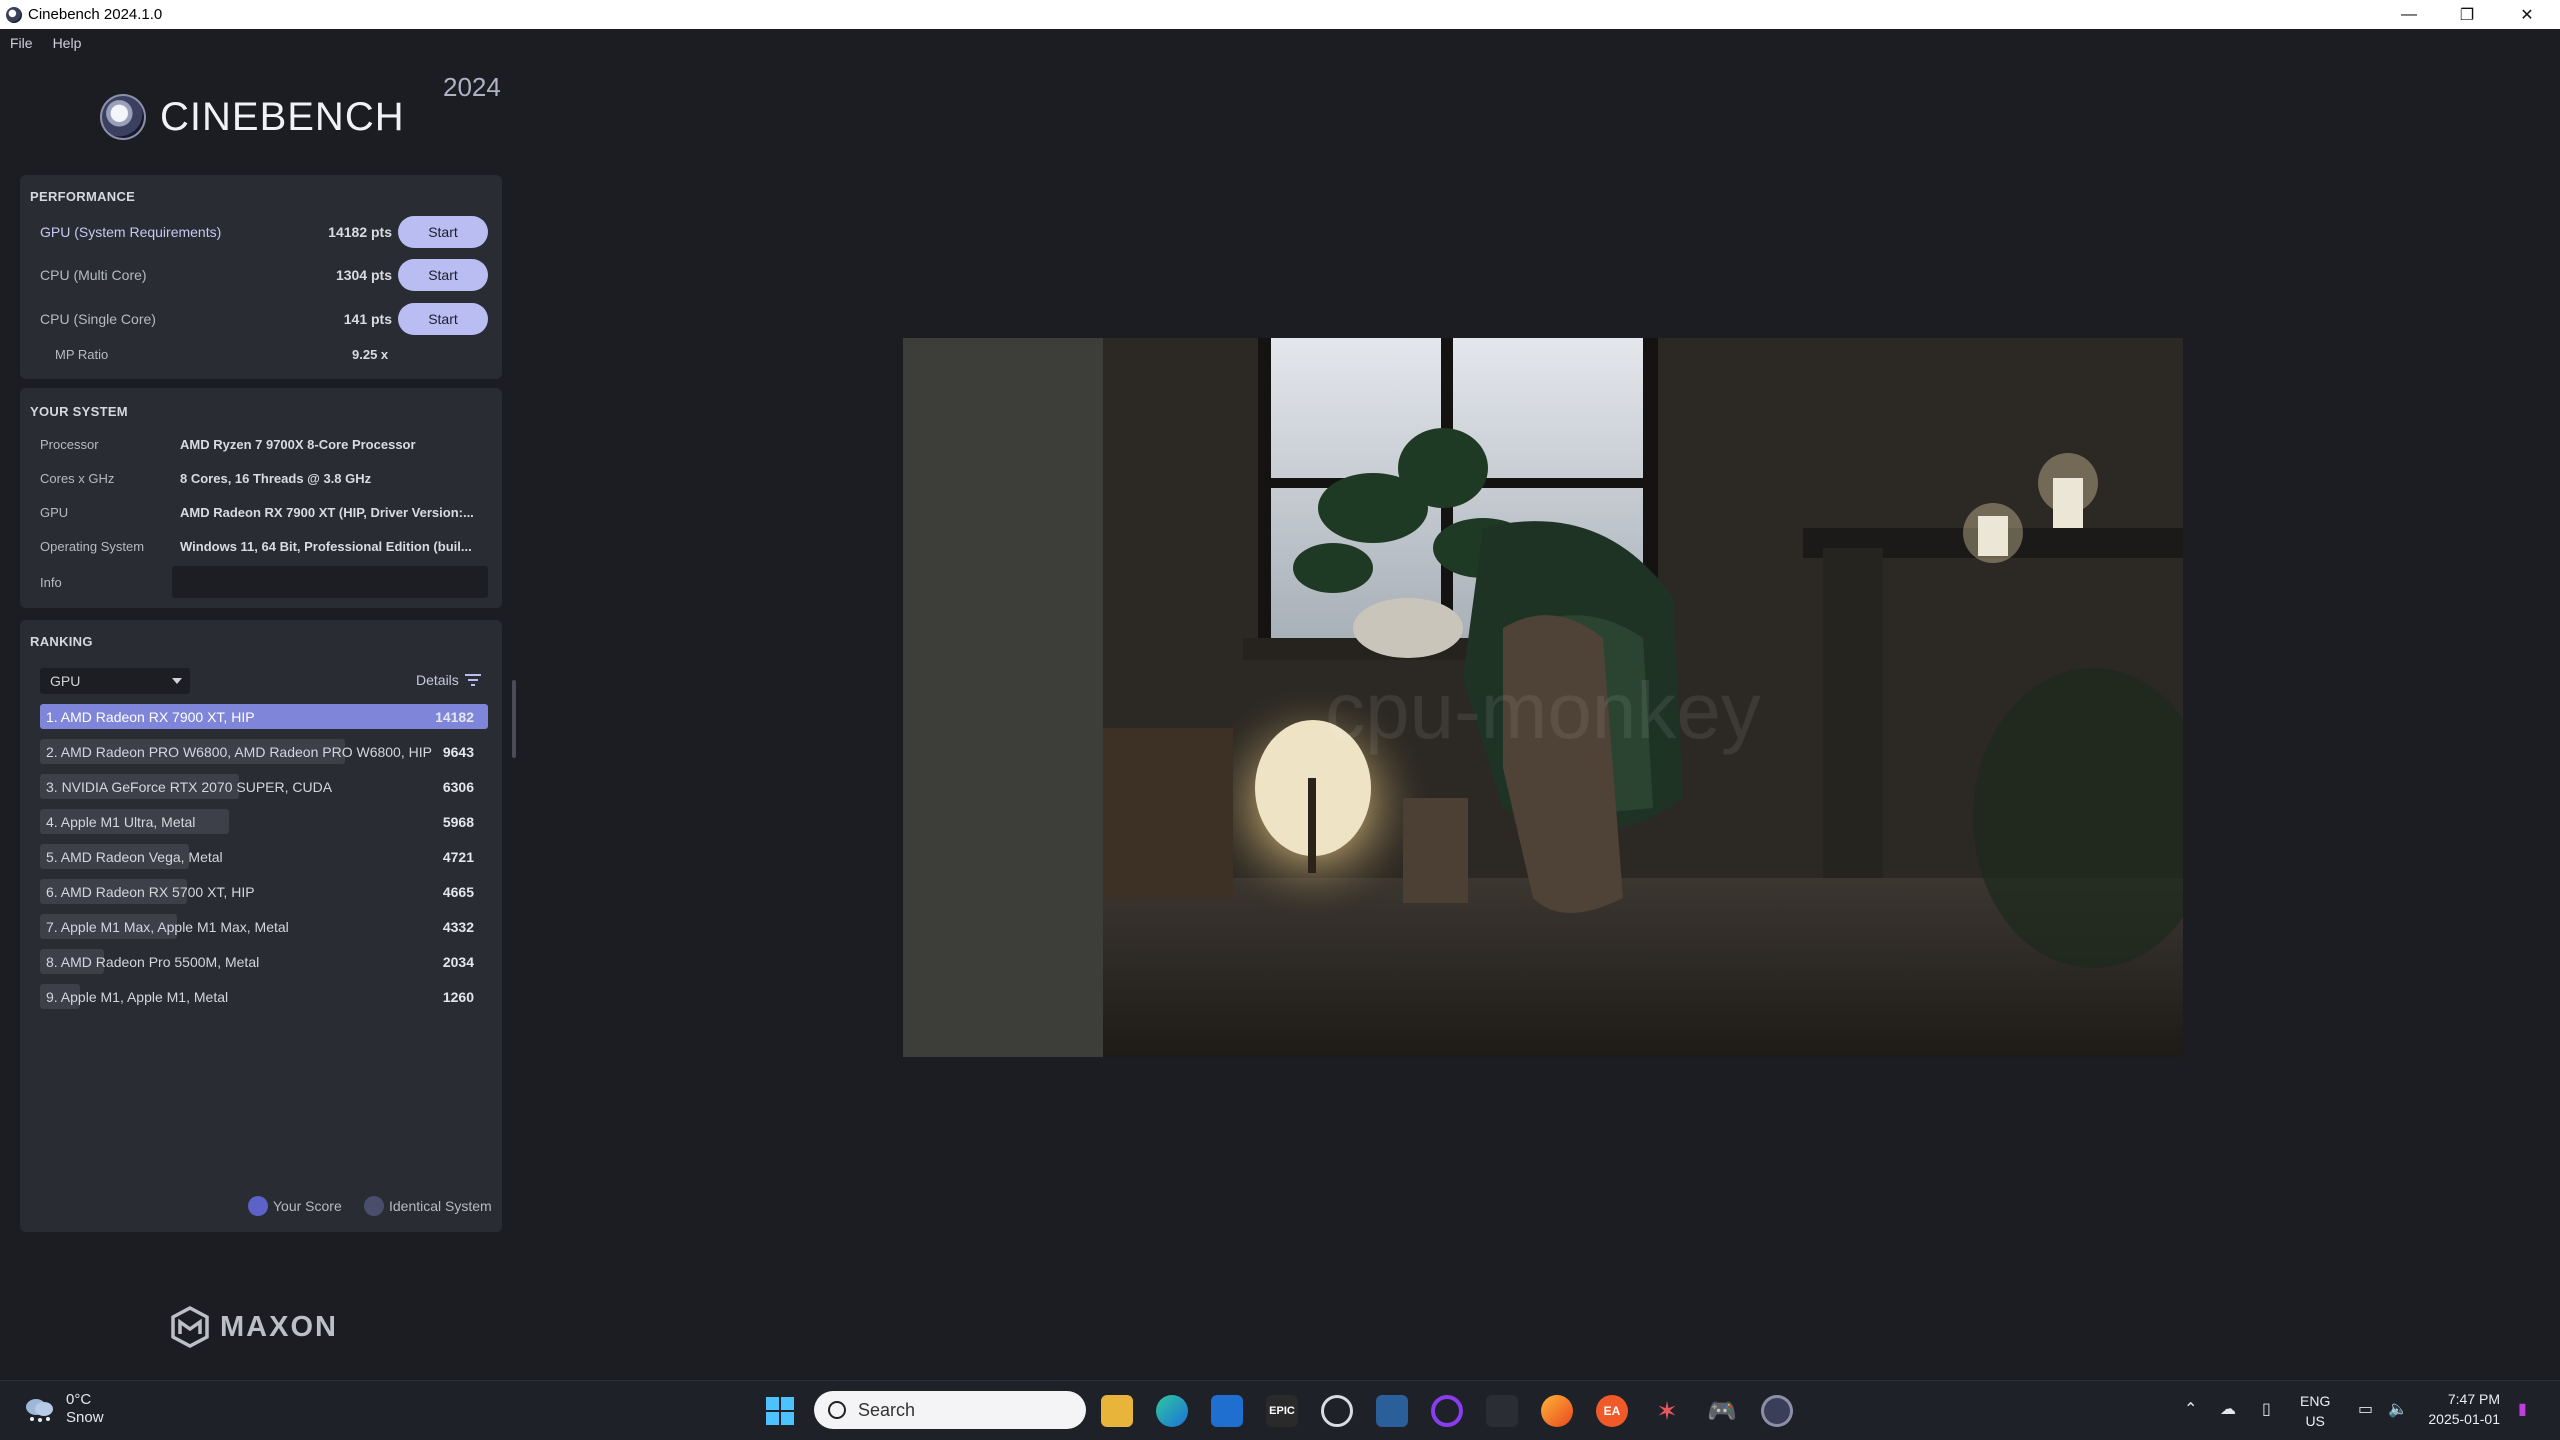 The image size is (2560, 1440). I want to click on onedrive-icon: ☁, so click(2228, 1409).